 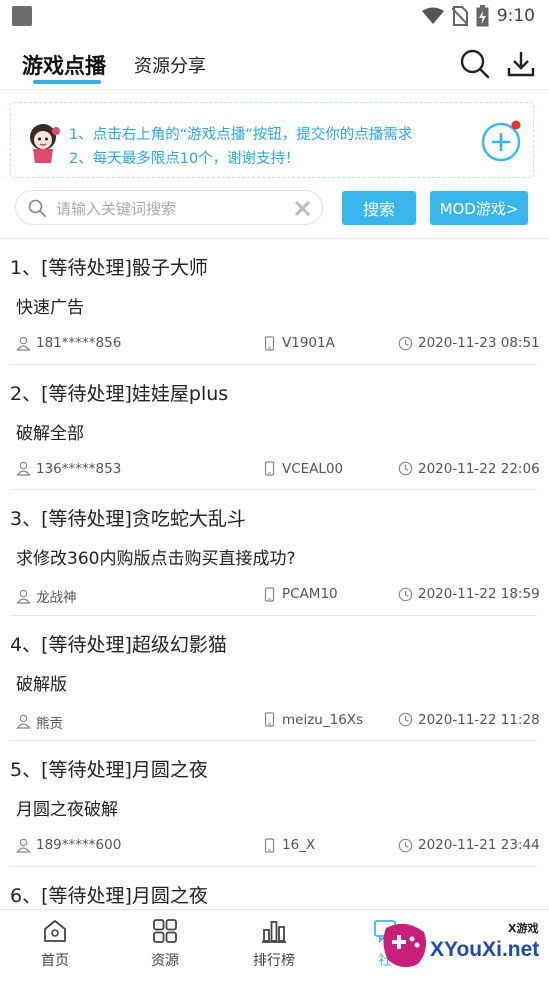 What do you see at coordinates (155, 556) in the screenshot?
I see `request-description: 求修改360内购版点击购买直接成功?` at bounding box center [155, 556].